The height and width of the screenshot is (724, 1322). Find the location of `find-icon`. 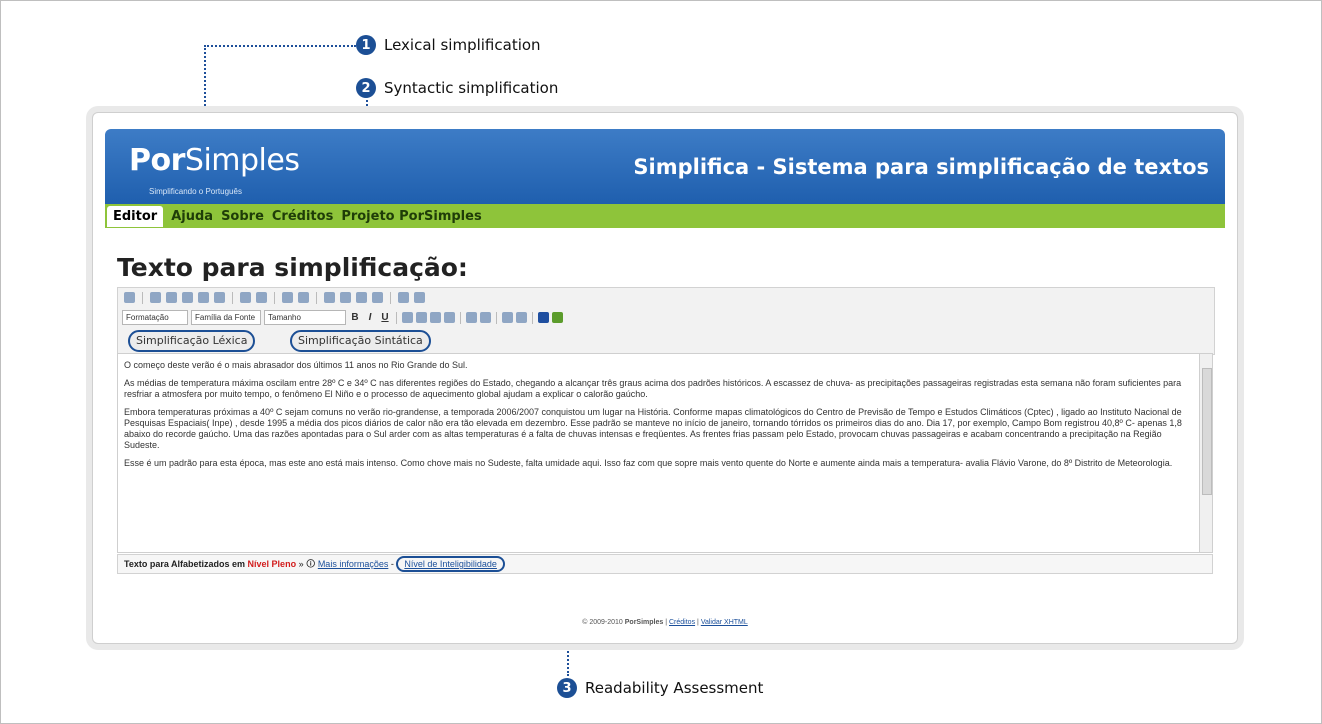

find-icon is located at coordinates (245, 297).